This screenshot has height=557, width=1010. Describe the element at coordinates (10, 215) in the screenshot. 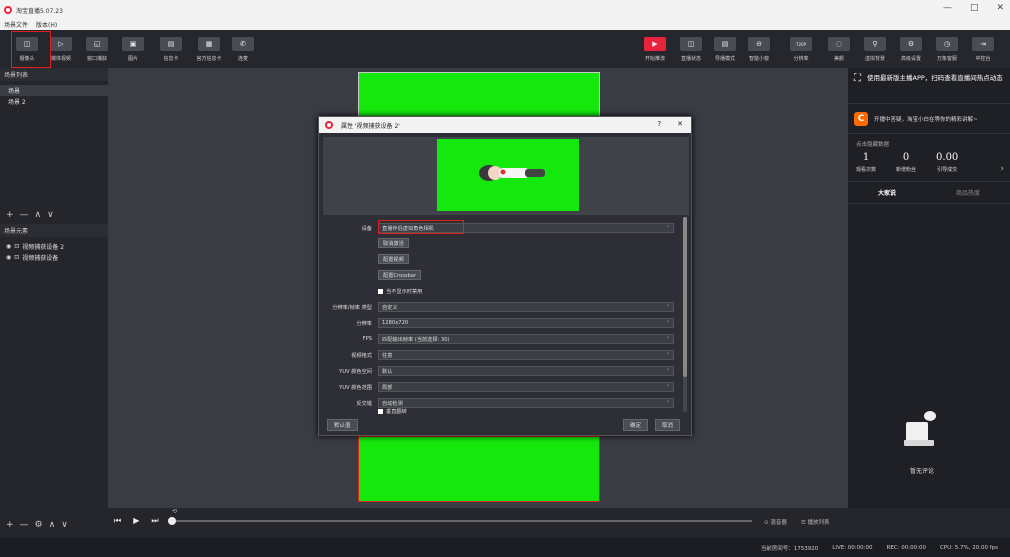

I see `add-scene-button: +` at that location.